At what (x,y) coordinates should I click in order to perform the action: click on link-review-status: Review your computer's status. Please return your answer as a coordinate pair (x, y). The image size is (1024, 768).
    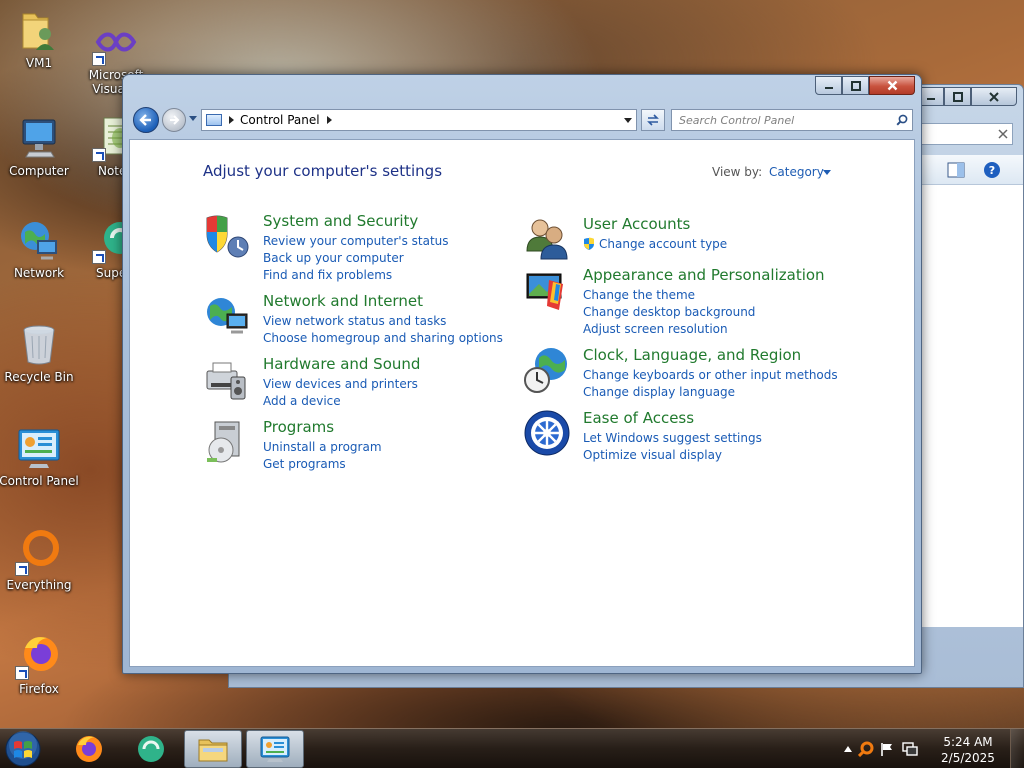
    Looking at the image, I should click on (356, 241).